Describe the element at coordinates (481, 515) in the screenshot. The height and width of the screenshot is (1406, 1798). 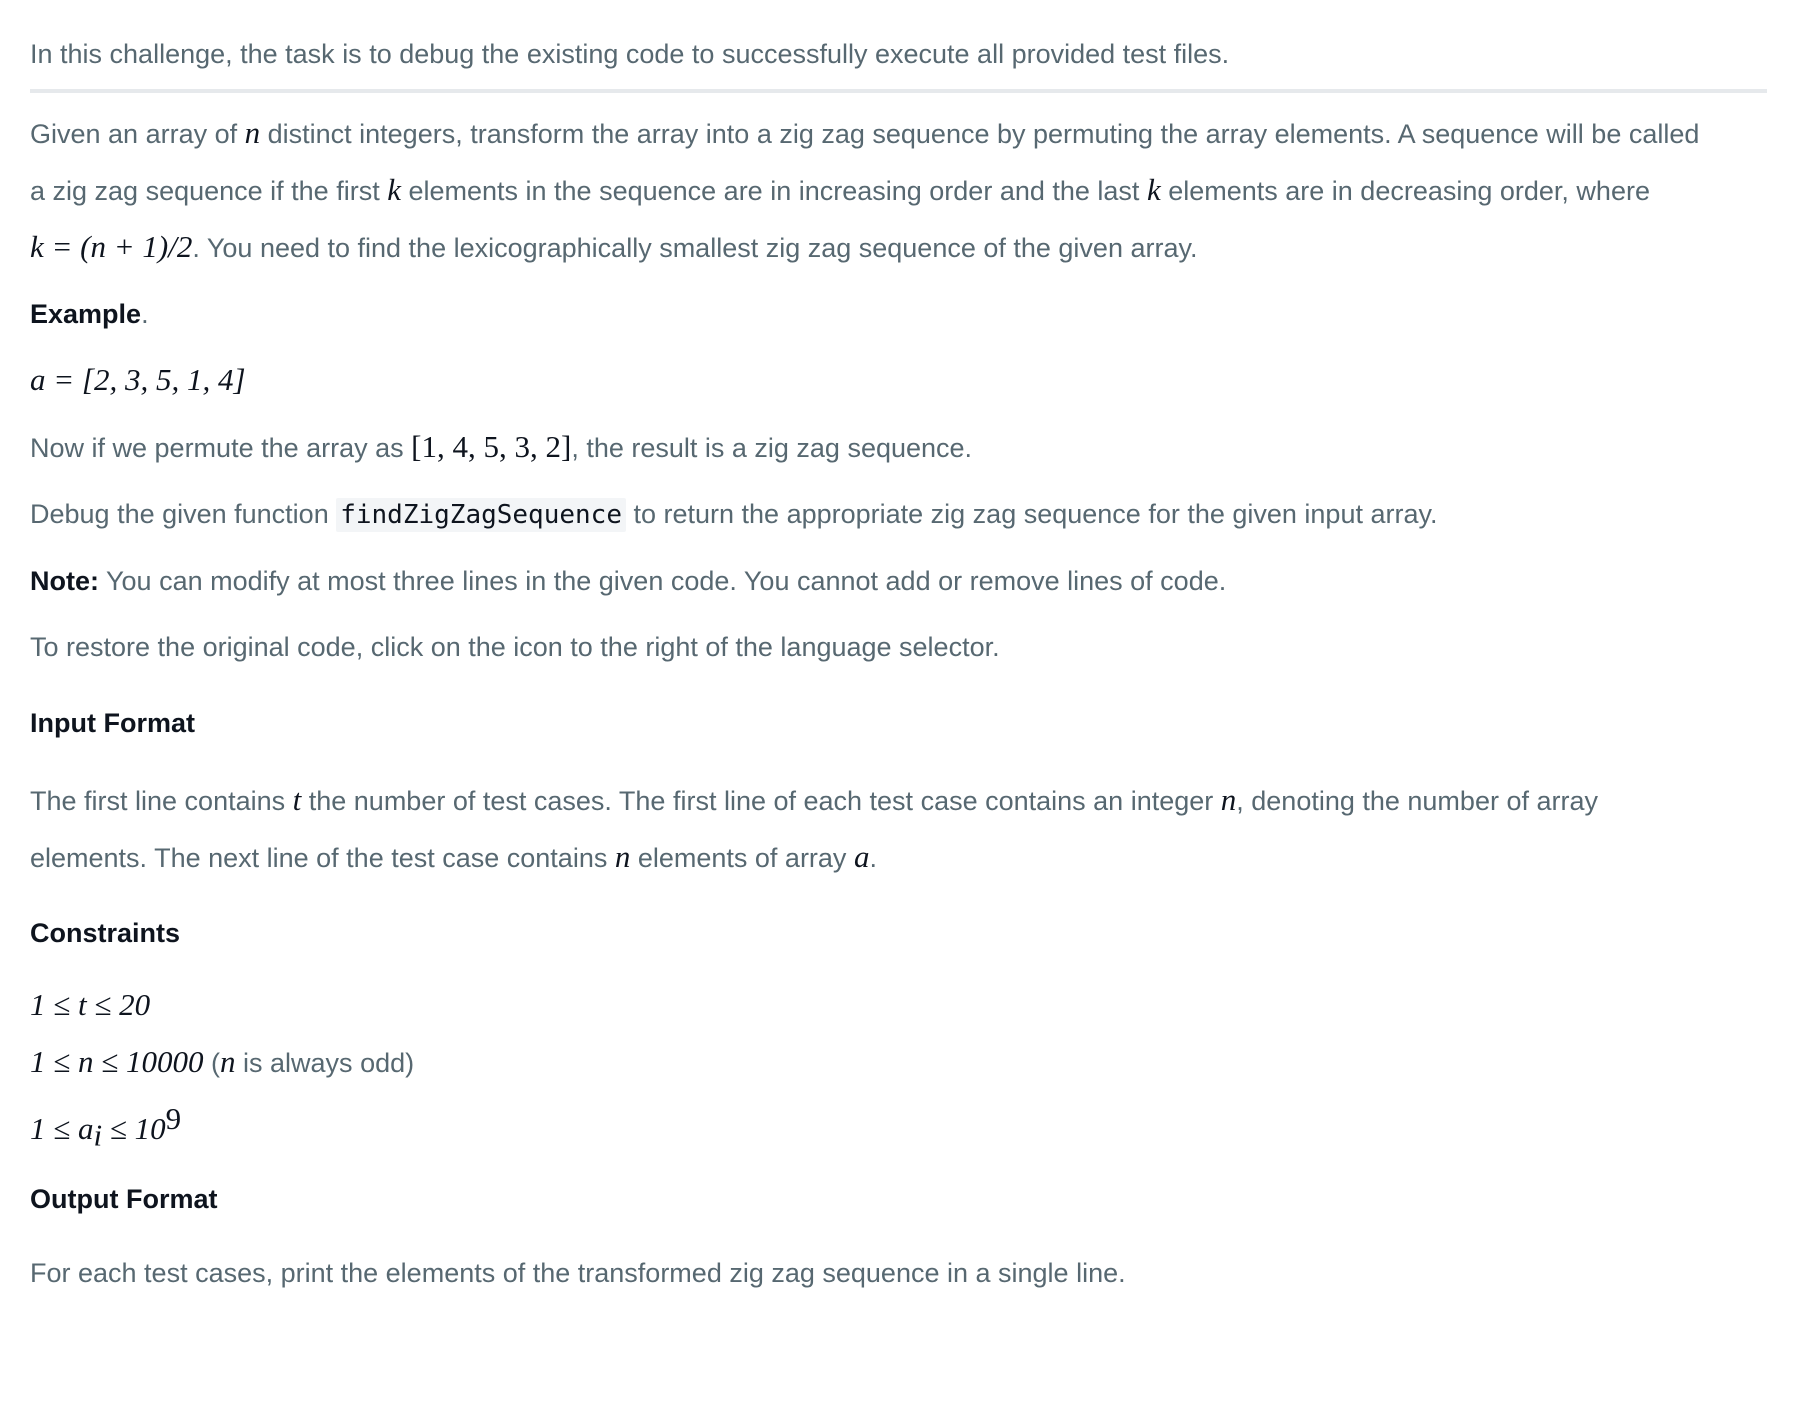
I see `function-name-code: findZigZagSequence` at that location.